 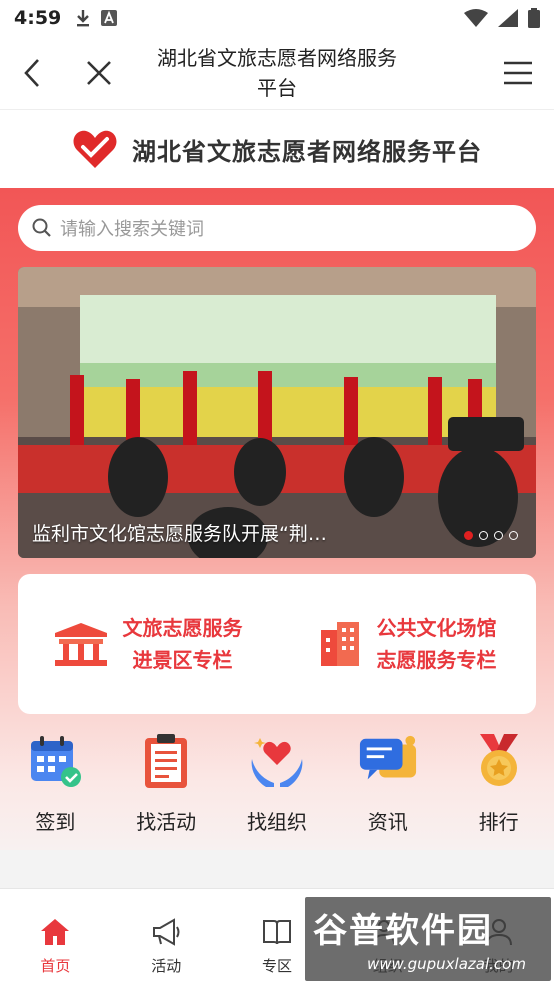 What do you see at coordinates (83, 18) in the screenshot?
I see `download-icon` at bounding box center [83, 18].